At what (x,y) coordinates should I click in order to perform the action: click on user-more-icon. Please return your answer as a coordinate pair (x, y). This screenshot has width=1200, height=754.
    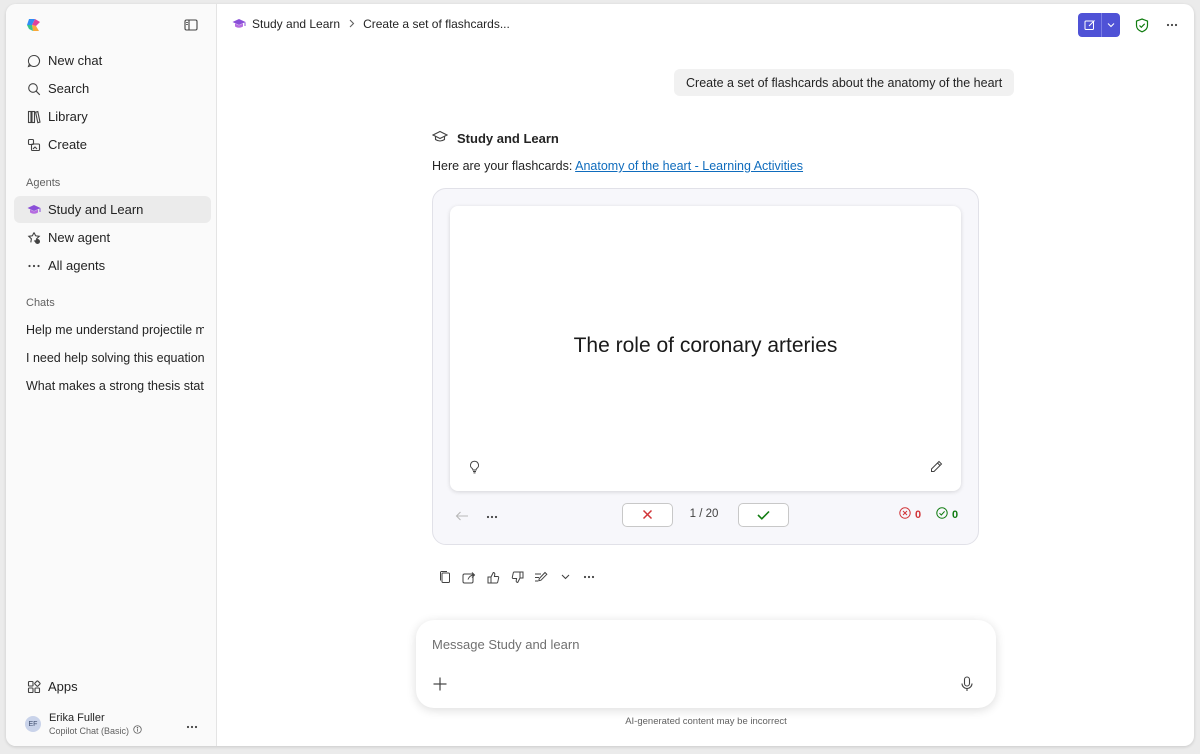
    Looking at the image, I should click on (192, 724).